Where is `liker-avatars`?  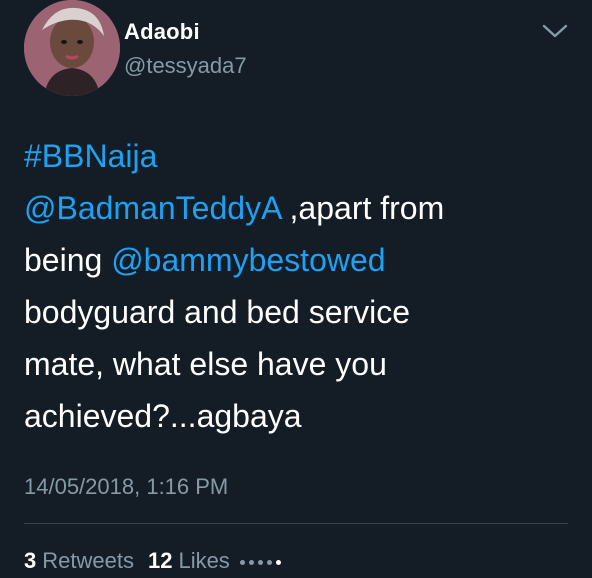
liker-avatars is located at coordinates (262, 562).